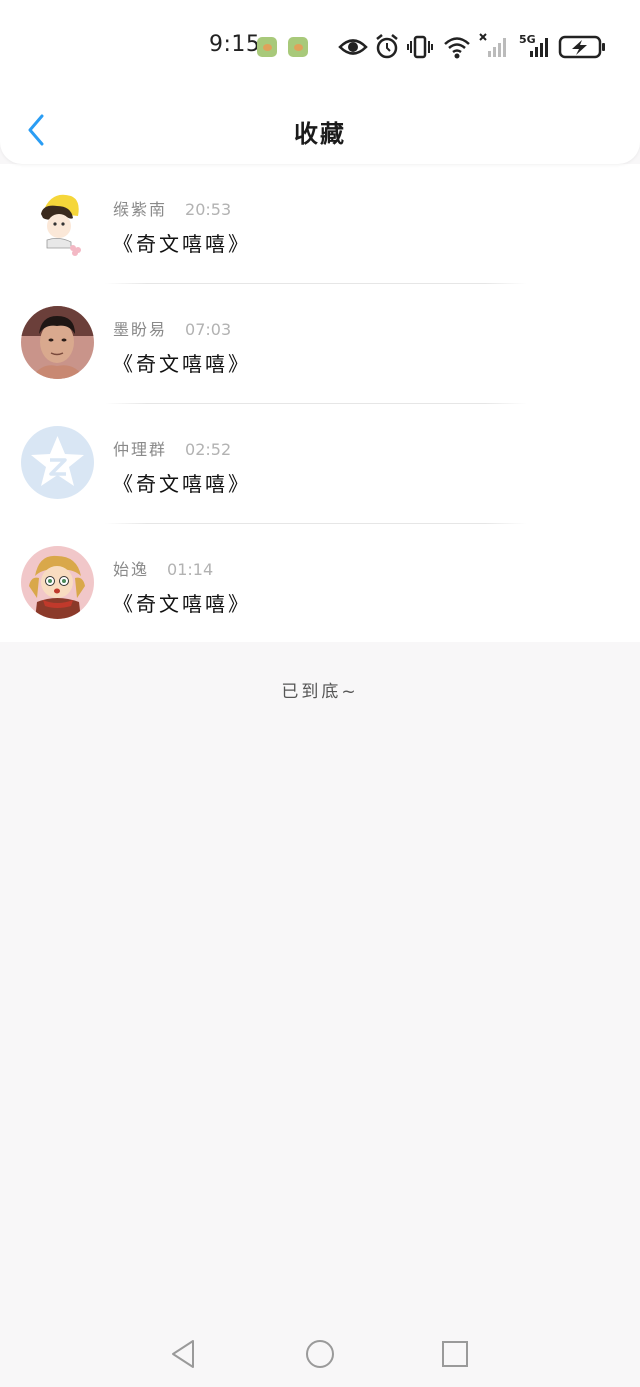  Describe the element at coordinates (581, 47) in the screenshot. I see `battery-charging-icon` at that location.